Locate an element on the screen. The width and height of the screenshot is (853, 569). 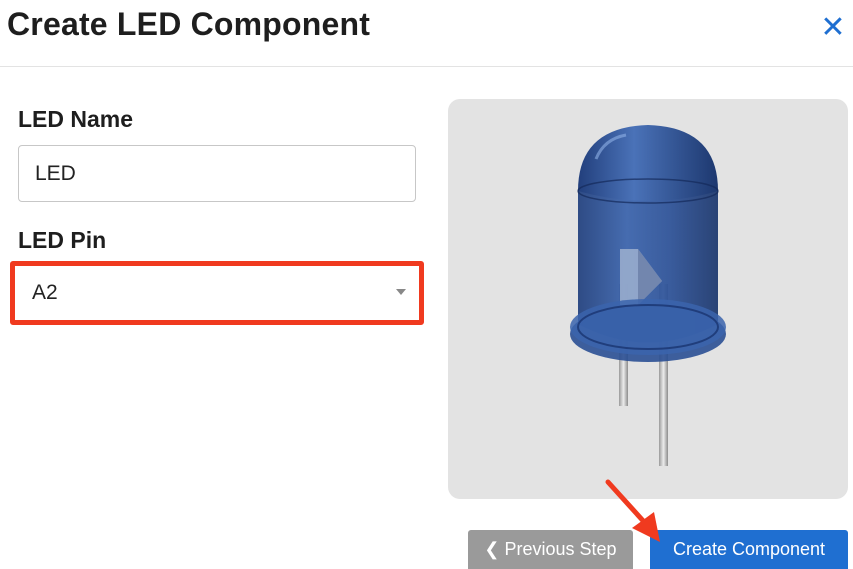
chevron-down-icon is located at coordinates (401, 292).